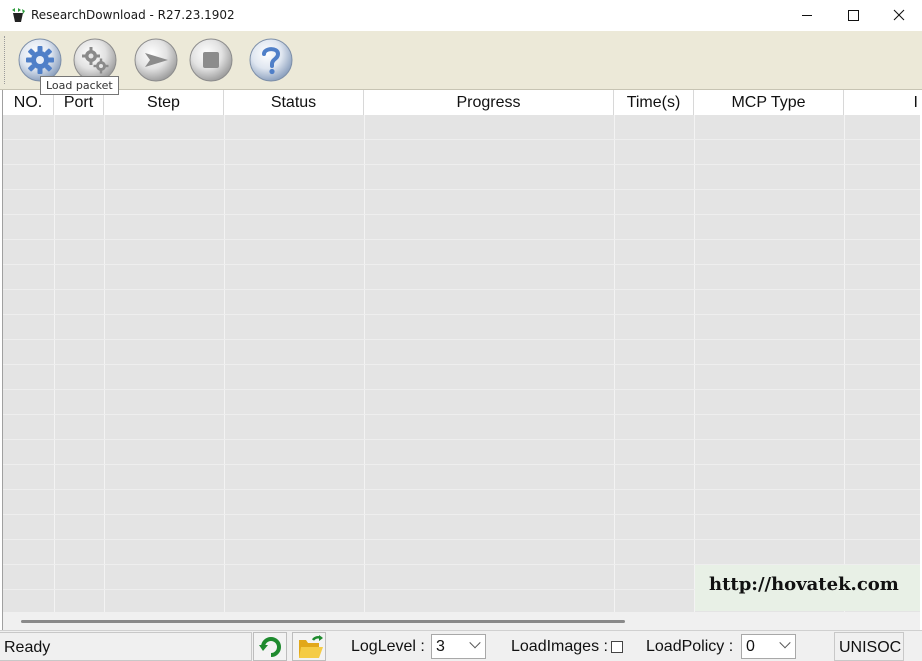  Describe the element at coordinates (164, 102) in the screenshot. I see `col-header-step: Step` at that location.